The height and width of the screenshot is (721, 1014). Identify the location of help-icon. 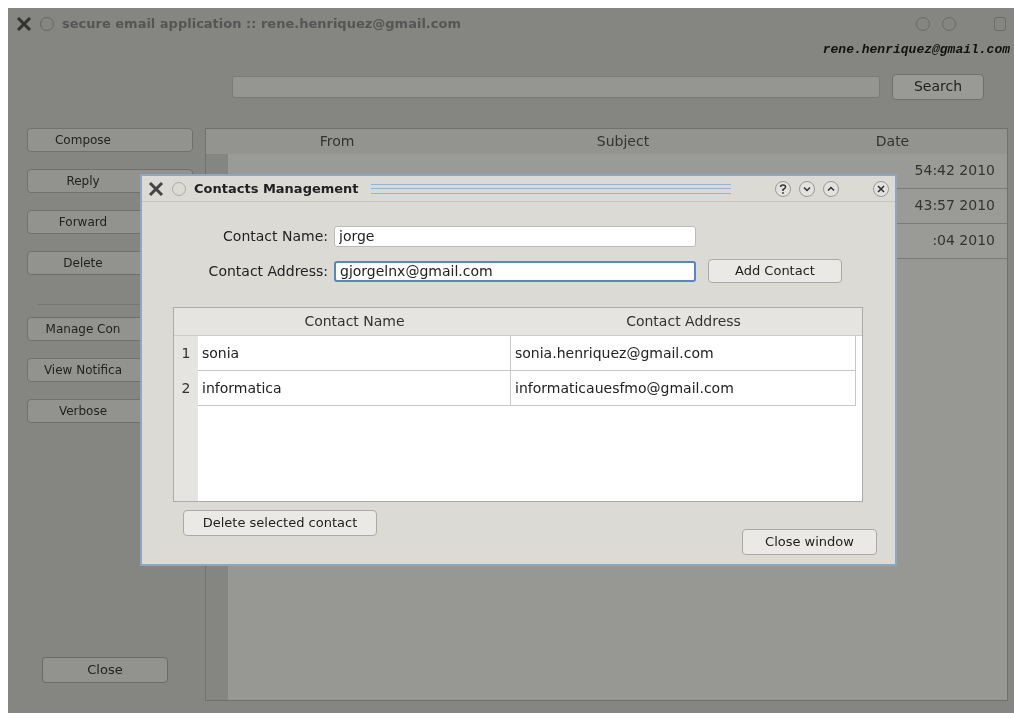
(783, 188).